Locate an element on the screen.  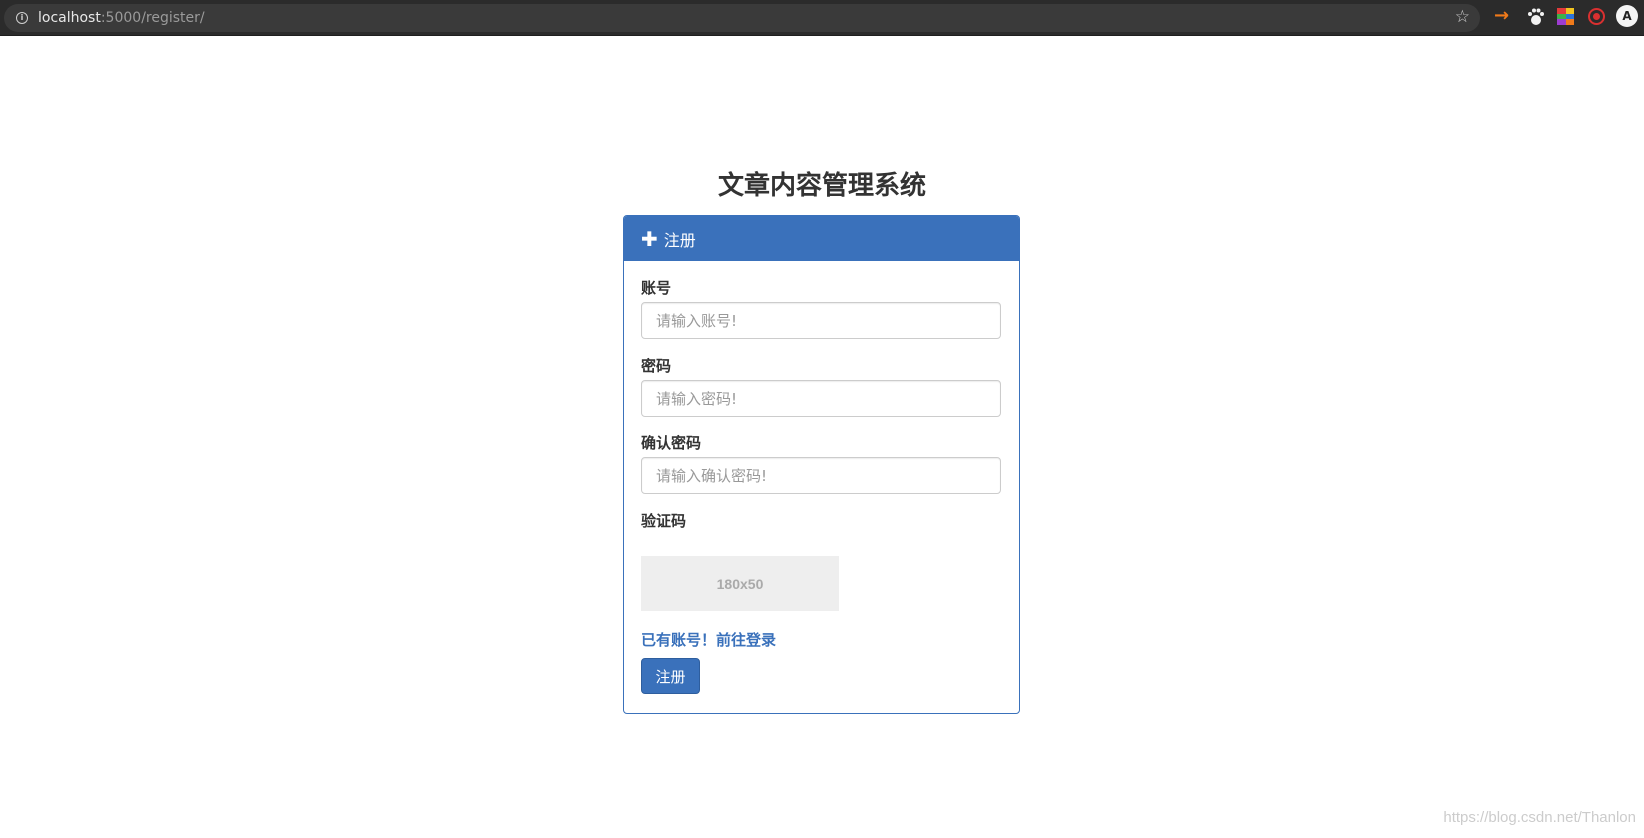
captcha-label: 验证码 is located at coordinates (664, 521).